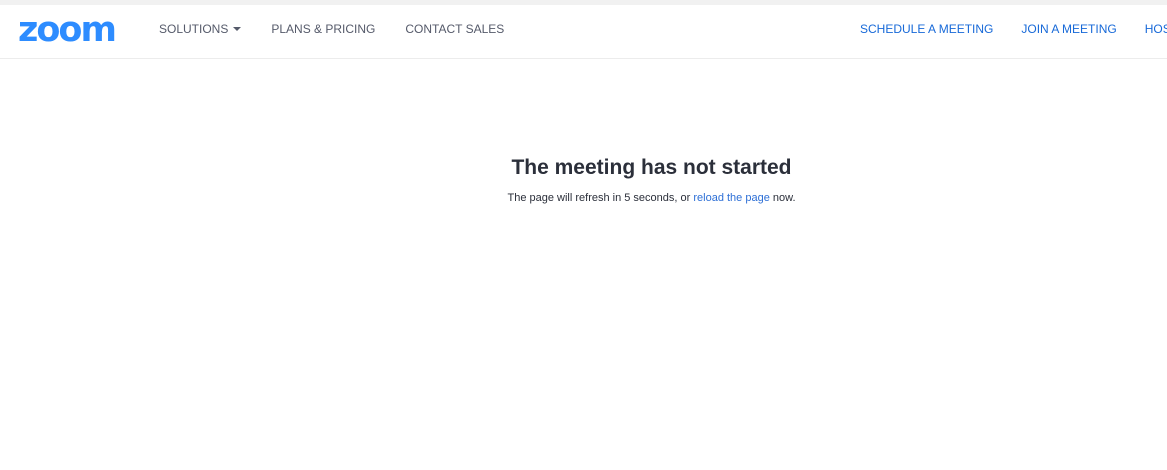 The height and width of the screenshot is (470, 1167). What do you see at coordinates (600, 198) in the screenshot?
I see `refresh-message-prefix: The page will refresh in 5 seconds, or` at bounding box center [600, 198].